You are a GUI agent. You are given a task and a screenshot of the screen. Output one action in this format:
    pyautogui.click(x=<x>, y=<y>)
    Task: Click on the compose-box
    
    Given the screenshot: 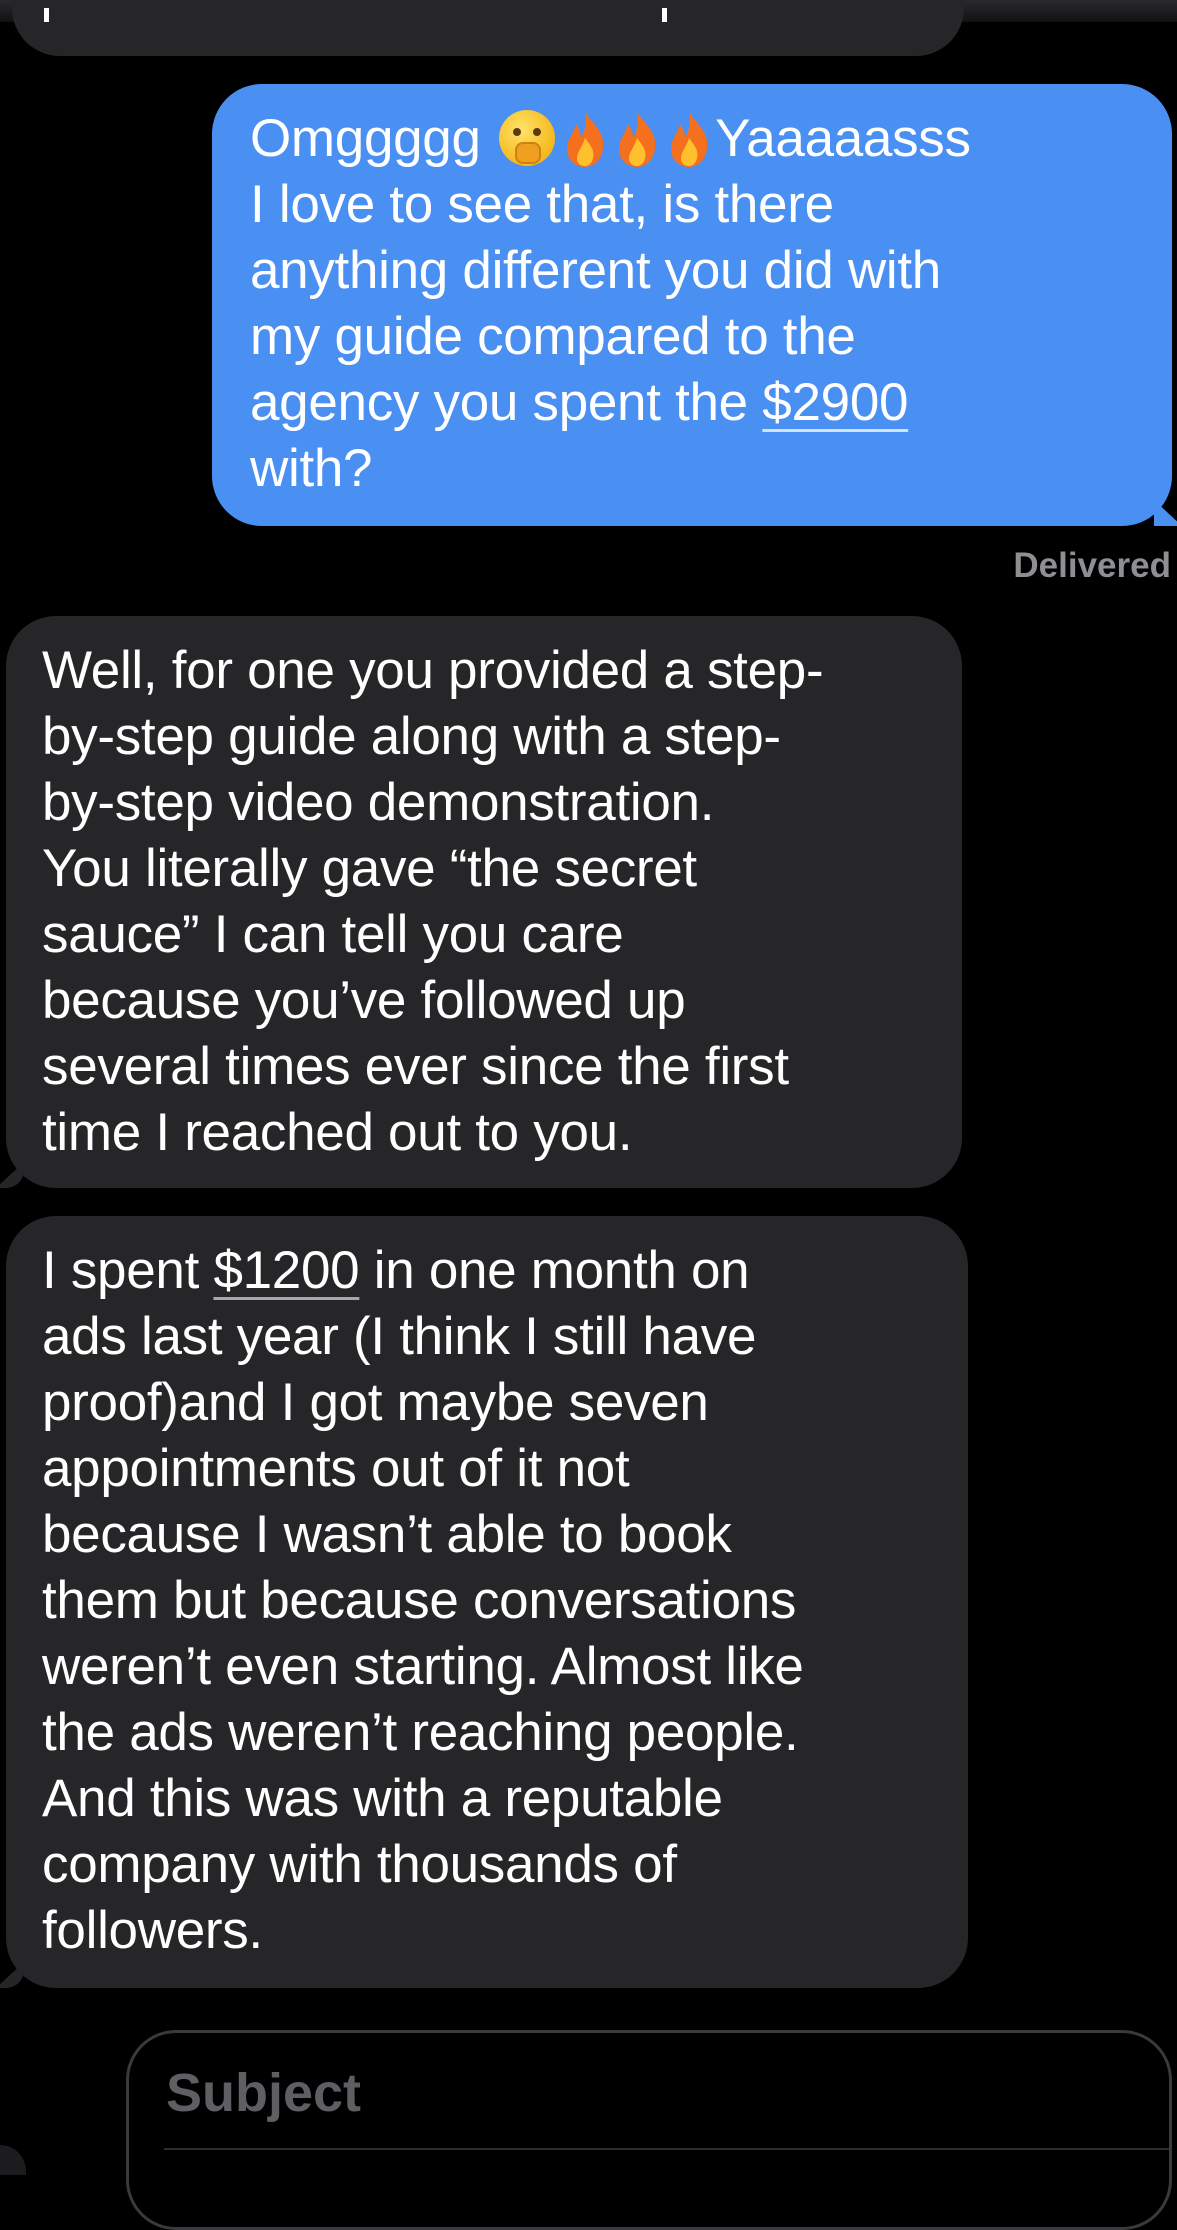 What is the action you would take?
    pyautogui.click(x=649, y=2130)
    